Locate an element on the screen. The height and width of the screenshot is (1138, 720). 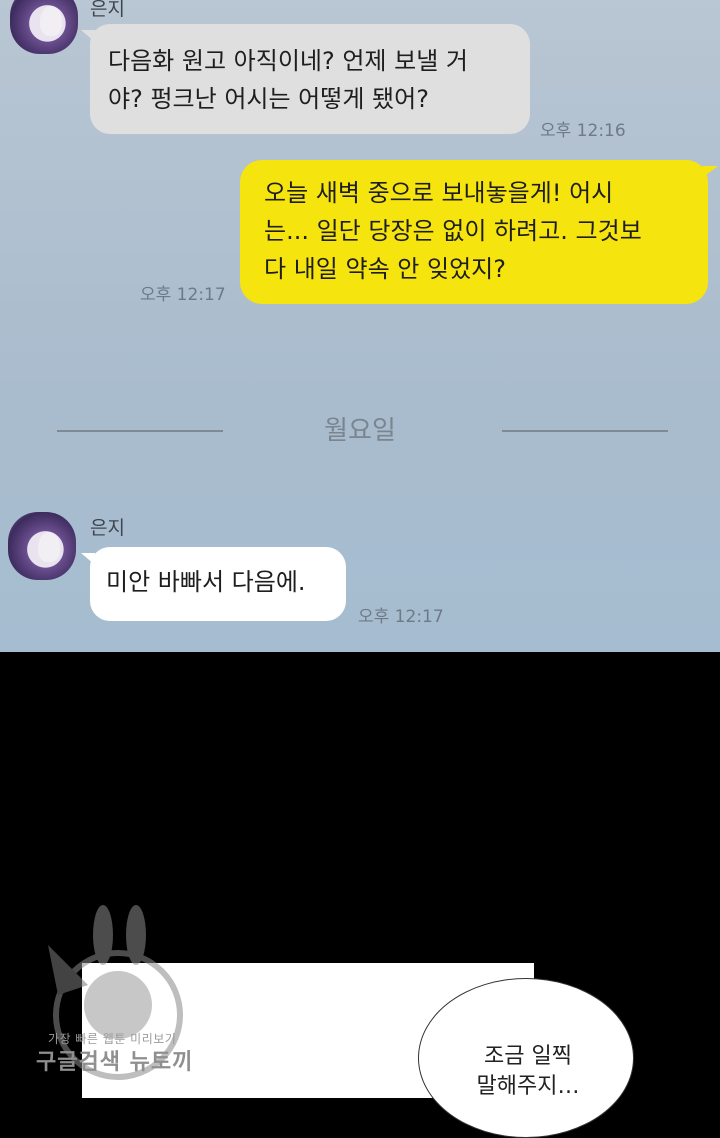
received-message-bubble: 다음화 원고 아직이네? 언제 보낼 거 야? 펑크난 어시는 어떻게 됐어? is located at coordinates (305, 79).